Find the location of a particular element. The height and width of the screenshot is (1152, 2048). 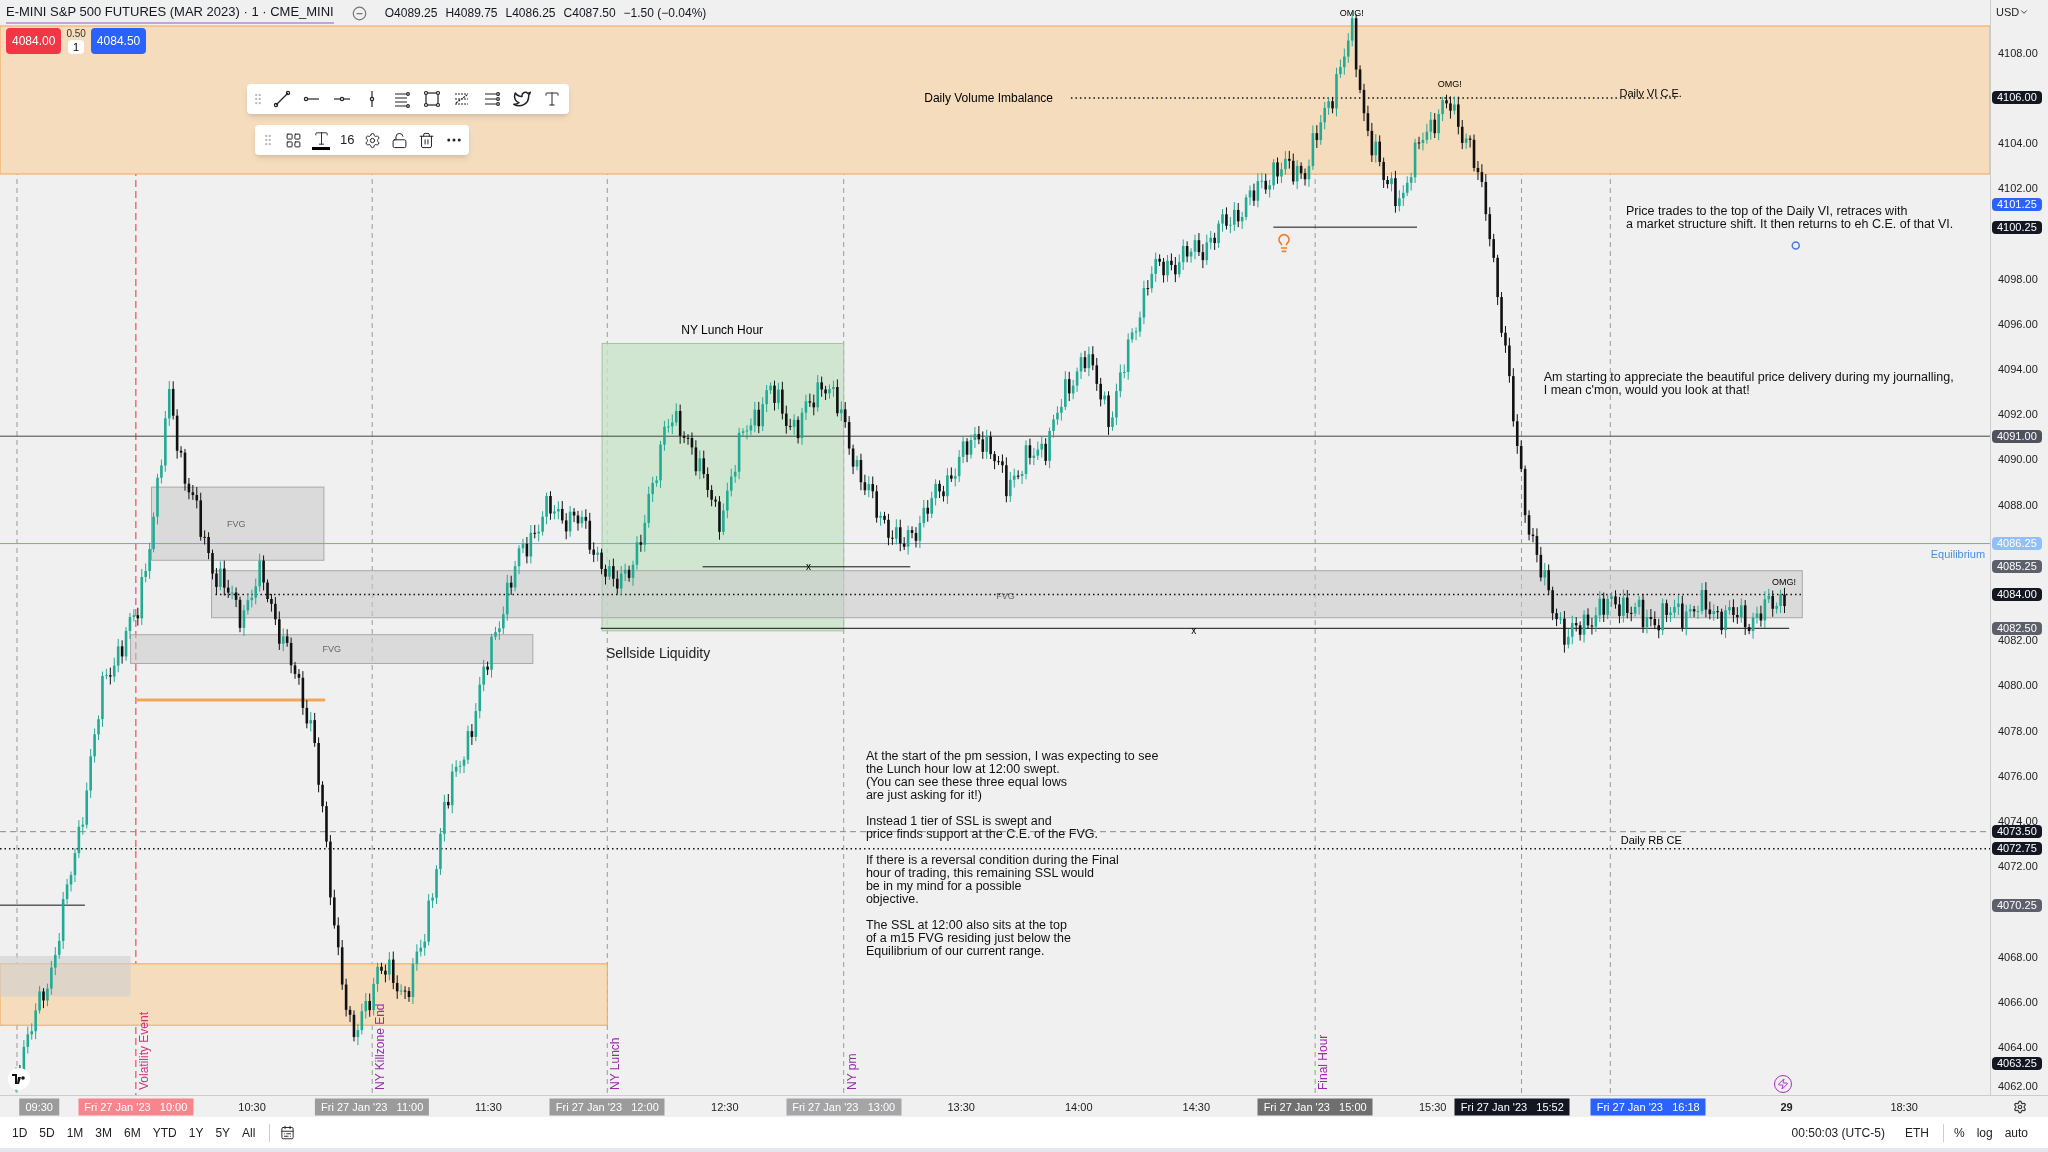

price-tick: 4088.00 is located at coordinates (2018, 505).